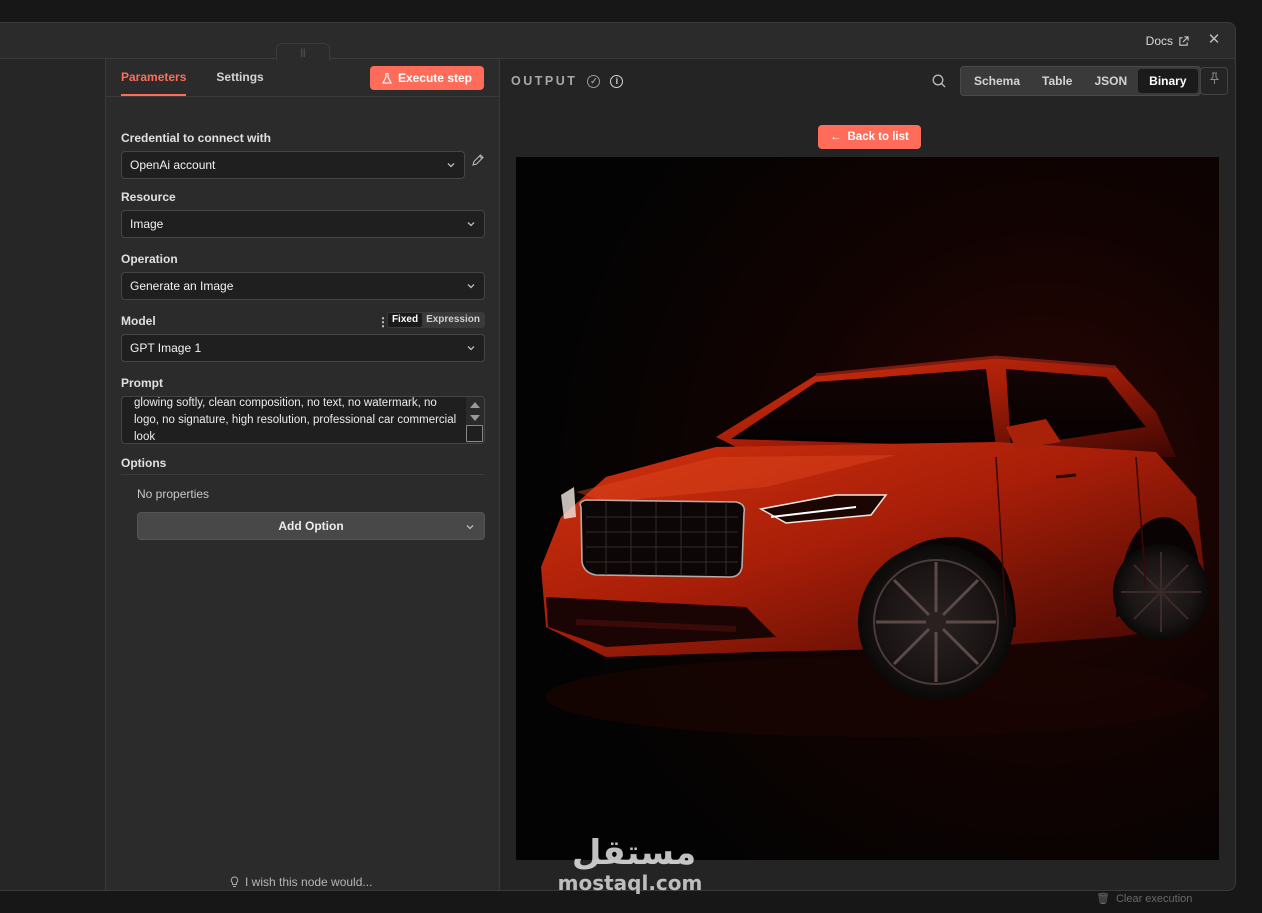 The width and height of the screenshot is (1262, 913). Describe the element at coordinates (293, 165) in the screenshot. I see `credential-select: OpenAi account` at that location.